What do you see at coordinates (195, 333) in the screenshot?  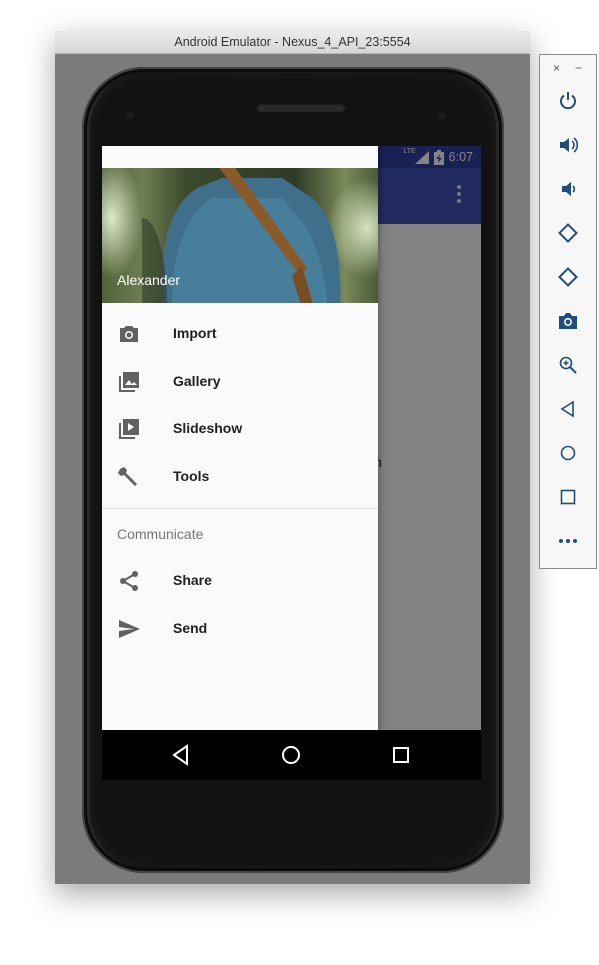 I see `menu-item-label: Import` at bounding box center [195, 333].